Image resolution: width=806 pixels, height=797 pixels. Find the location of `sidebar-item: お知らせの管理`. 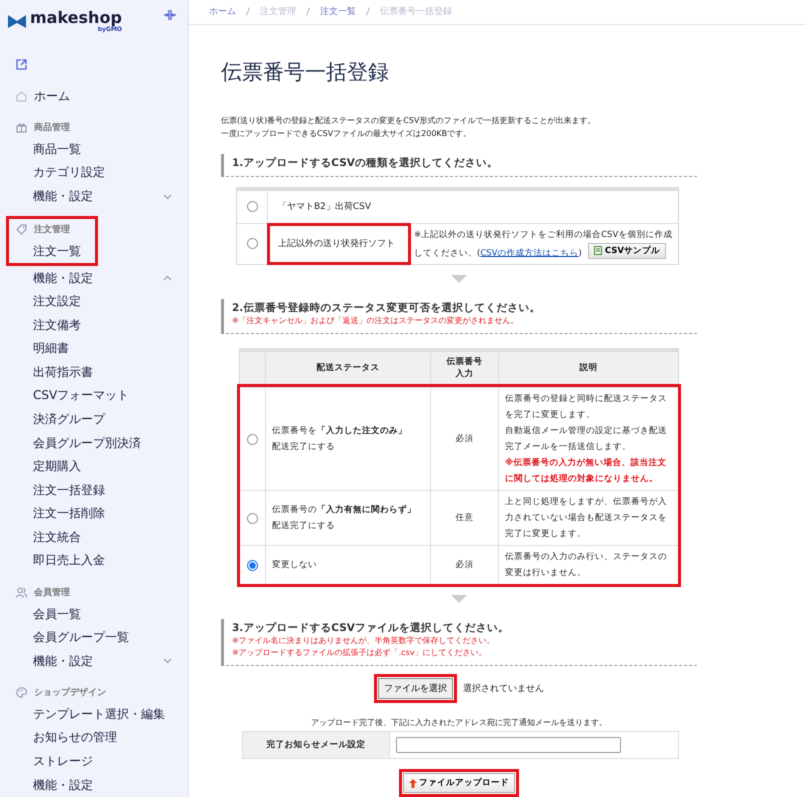

sidebar-item: お知らせの管理 is located at coordinates (94, 738).